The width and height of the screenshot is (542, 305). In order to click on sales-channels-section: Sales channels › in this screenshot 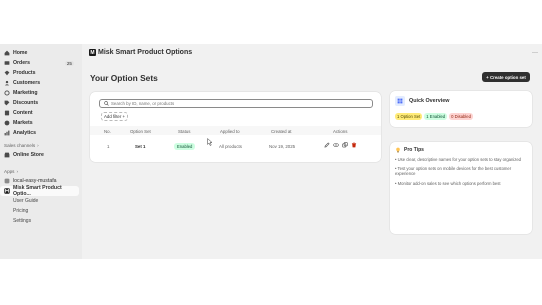, I will do `click(41, 145)`.